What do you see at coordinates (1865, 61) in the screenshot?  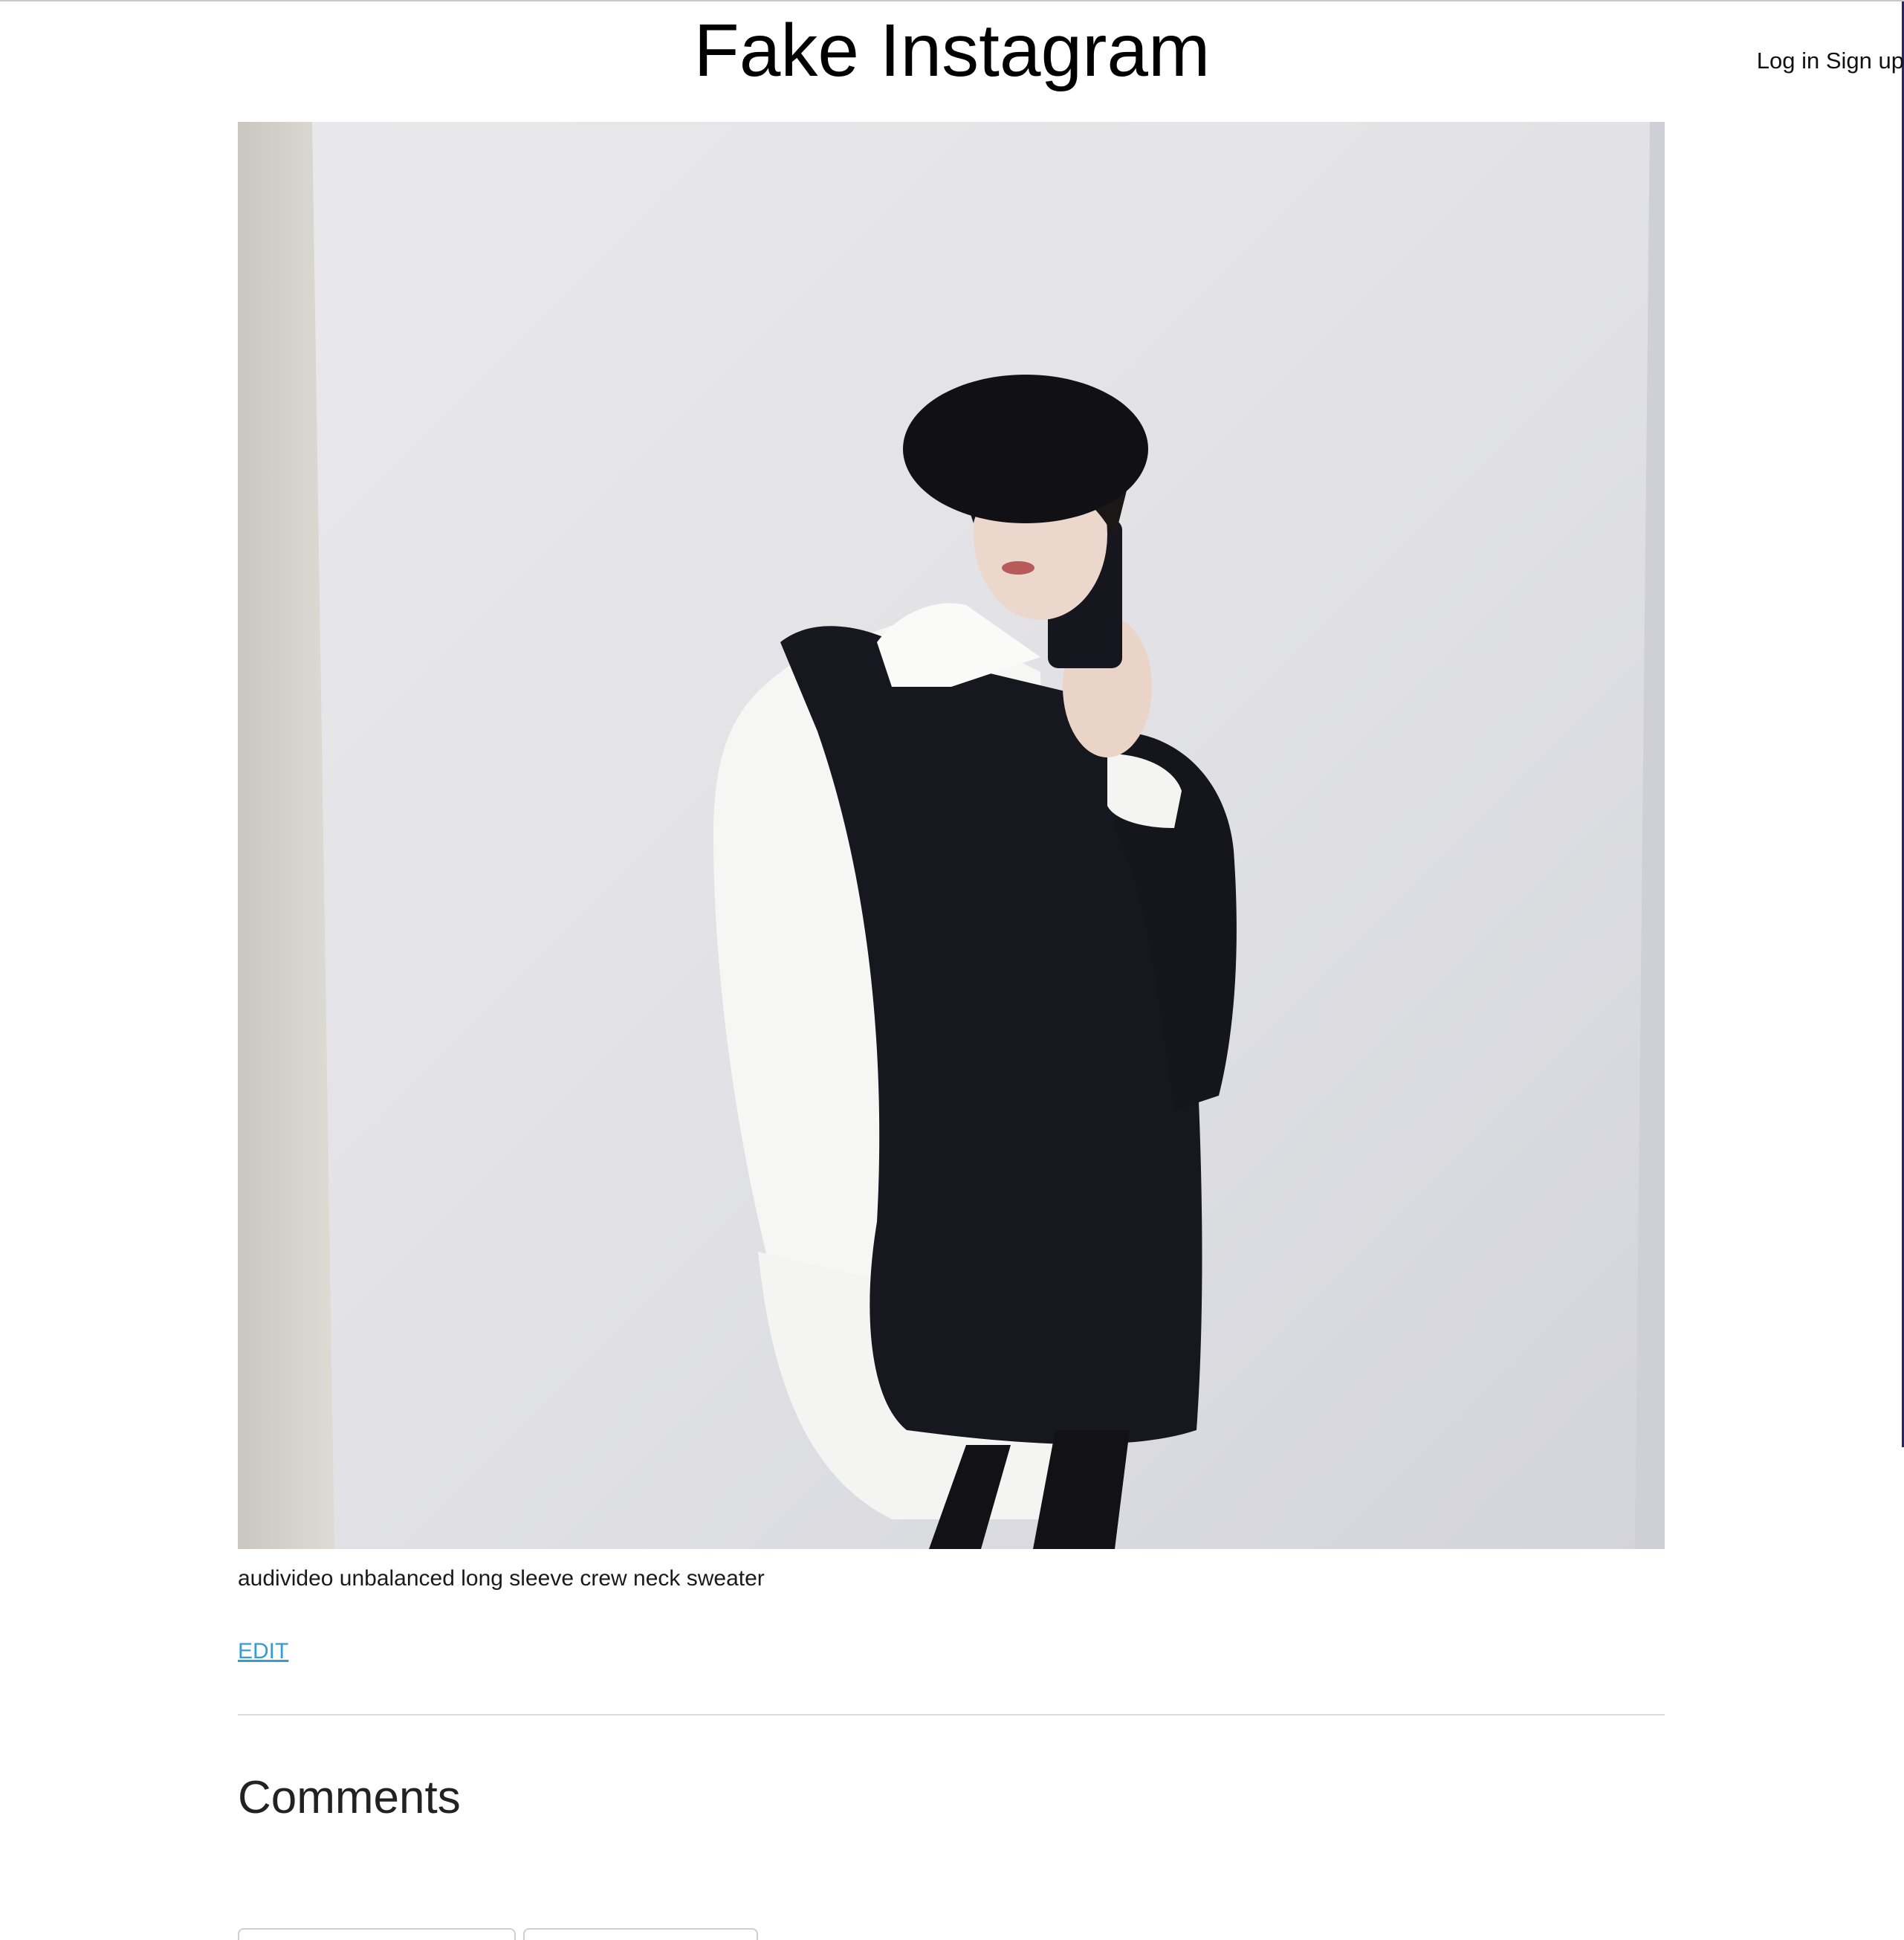 I see `signup-link: Sign up` at bounding box center [1865, 61].